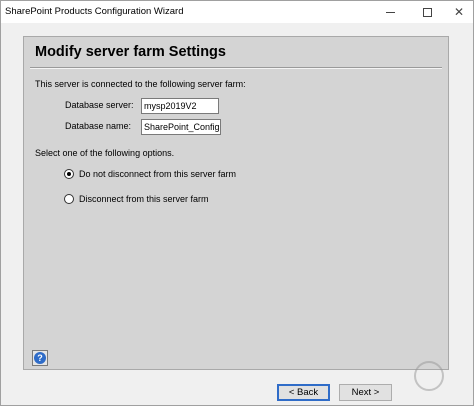  What do you see at coordinates (99, 105) in the screenshot?
I see `database-server-label: Database server:` at bounding box center [99, 105].